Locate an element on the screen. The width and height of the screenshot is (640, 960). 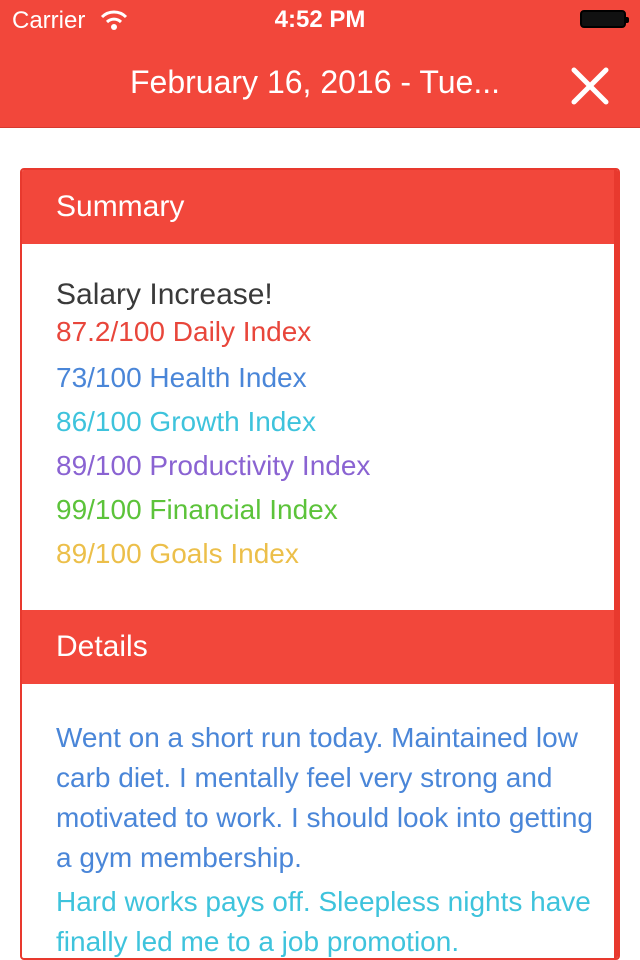
close-icon is located at coordinates (590, 86).